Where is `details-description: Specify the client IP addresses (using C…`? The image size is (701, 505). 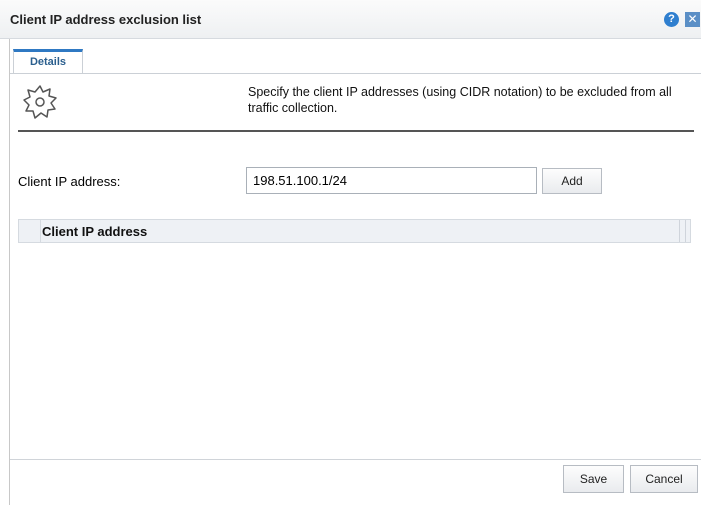 details-description: Specify the client IP addresses (using C… is located at coordinates (460, 100).